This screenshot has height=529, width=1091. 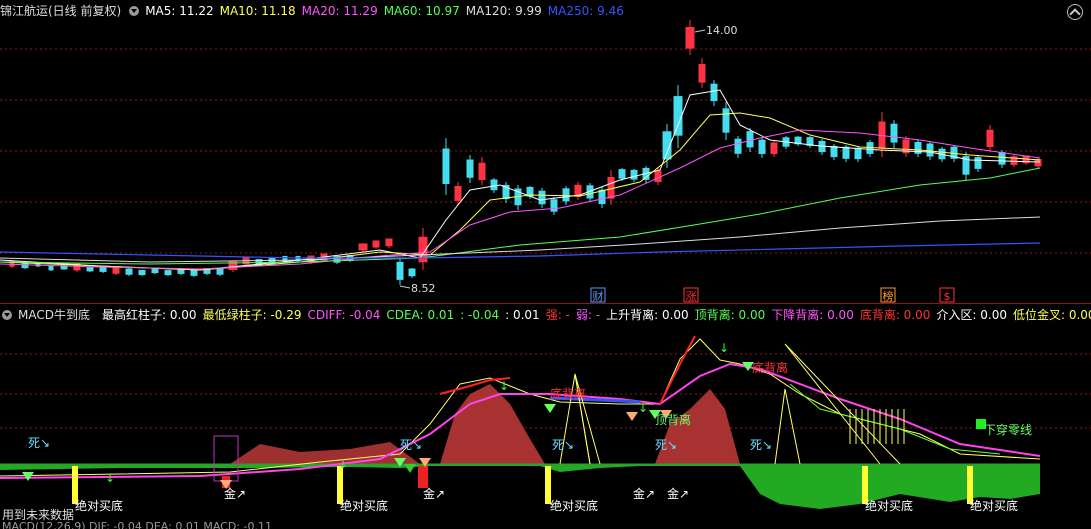 What do you see at coordinates (405, 287) in the screenshot?
I see `low-pointer` at bounding box center [405, 287].